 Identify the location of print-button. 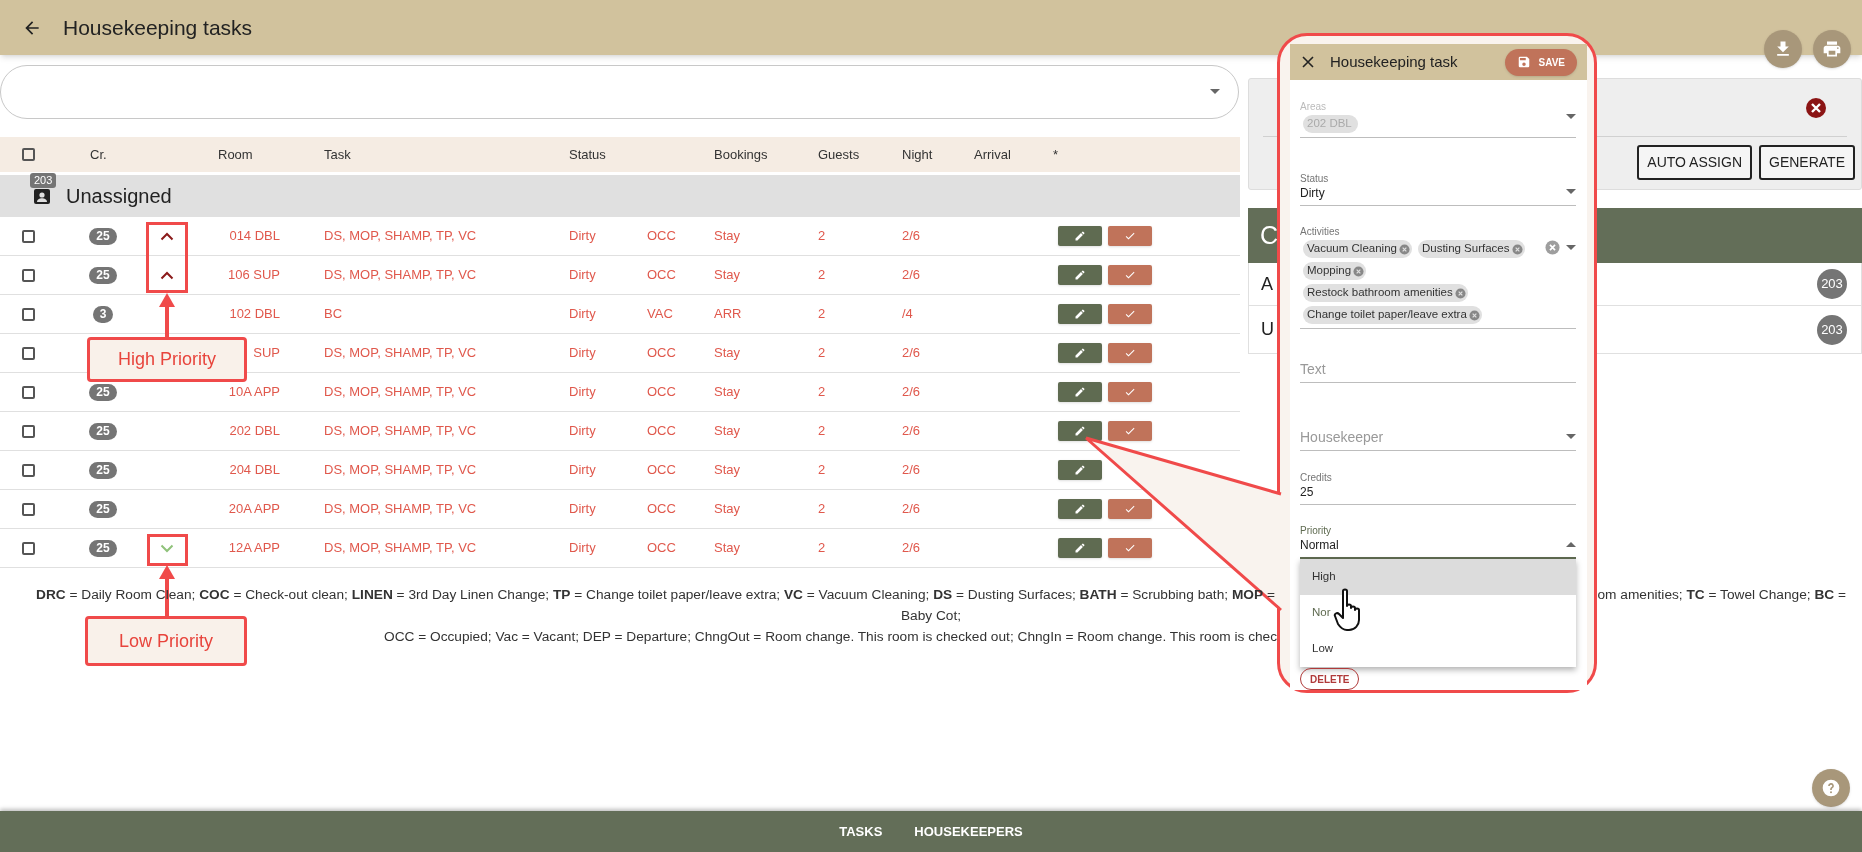
(1832, 49).